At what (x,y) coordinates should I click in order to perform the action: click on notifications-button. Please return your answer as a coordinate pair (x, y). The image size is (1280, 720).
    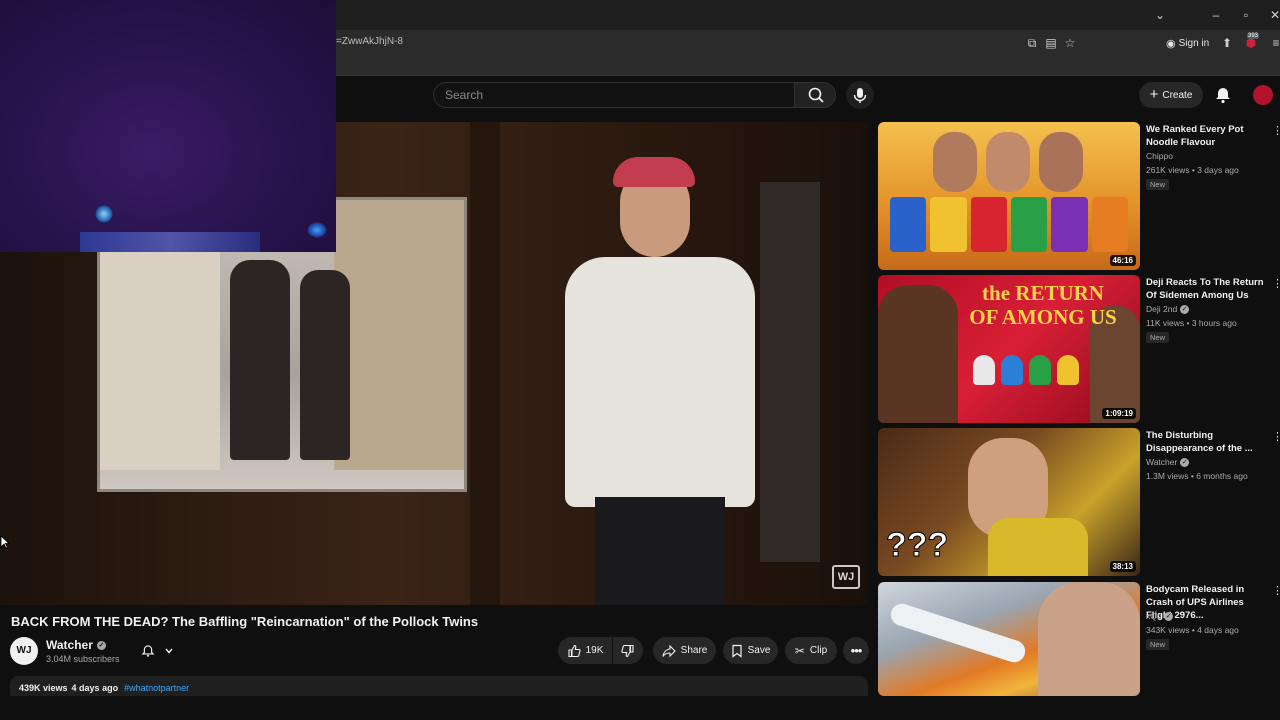
    Looking at the image, I should click on (1223, 95).